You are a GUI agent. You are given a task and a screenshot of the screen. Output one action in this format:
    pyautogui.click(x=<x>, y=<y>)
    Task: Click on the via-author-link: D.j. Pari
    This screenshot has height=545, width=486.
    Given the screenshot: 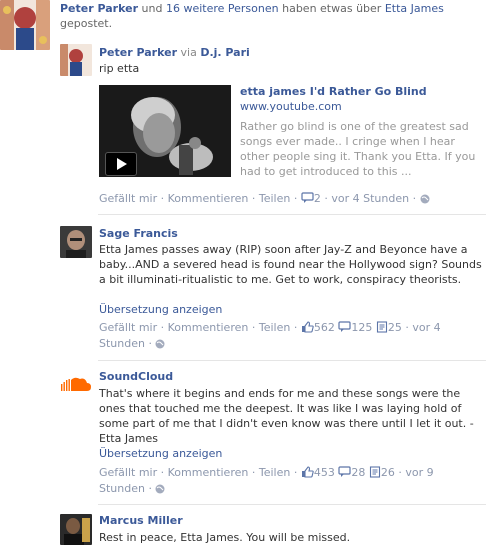 What is the action you would take?
    pyautogui.click(x=224, y=52)
    